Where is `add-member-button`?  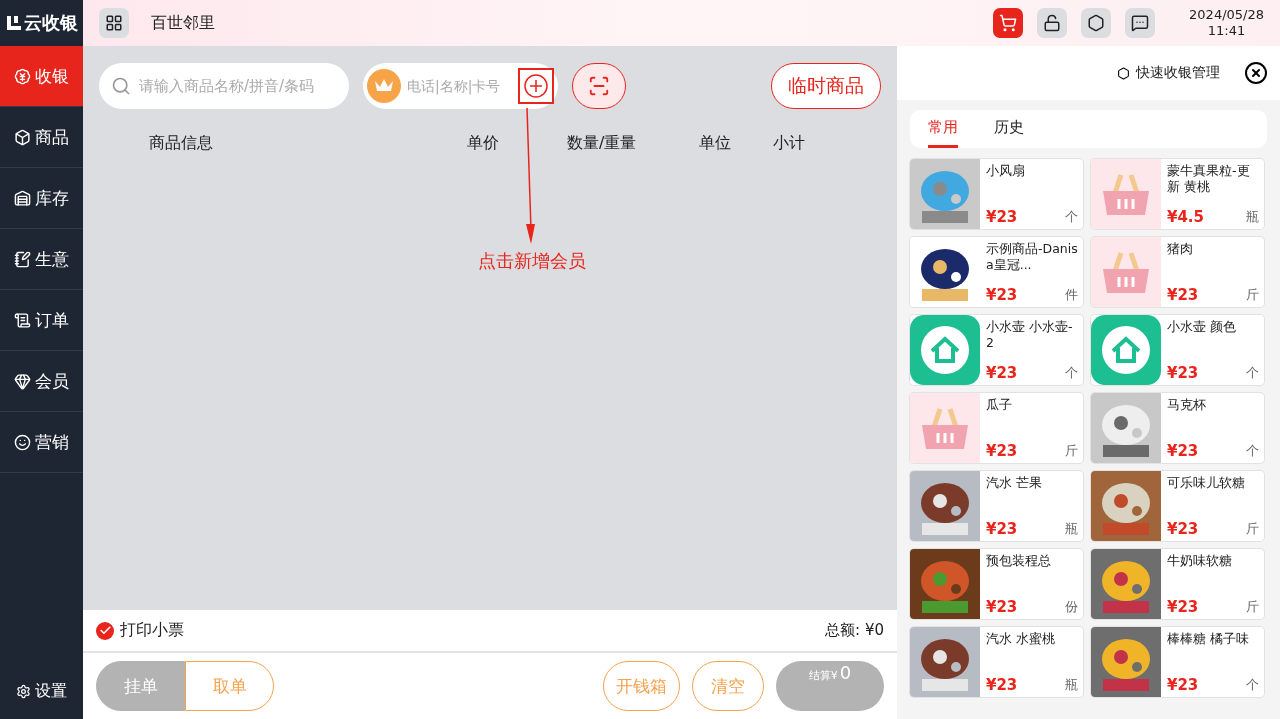 add-member-button is located at coordinates (536, 86).